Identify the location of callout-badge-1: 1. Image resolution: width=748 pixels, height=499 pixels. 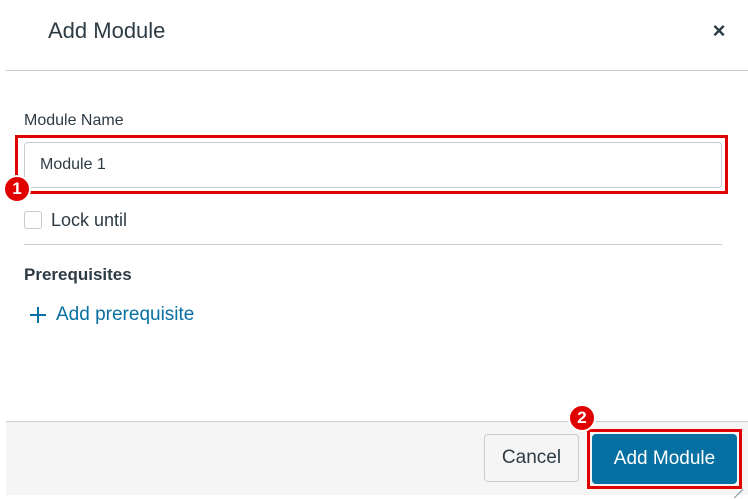
(17, 189).